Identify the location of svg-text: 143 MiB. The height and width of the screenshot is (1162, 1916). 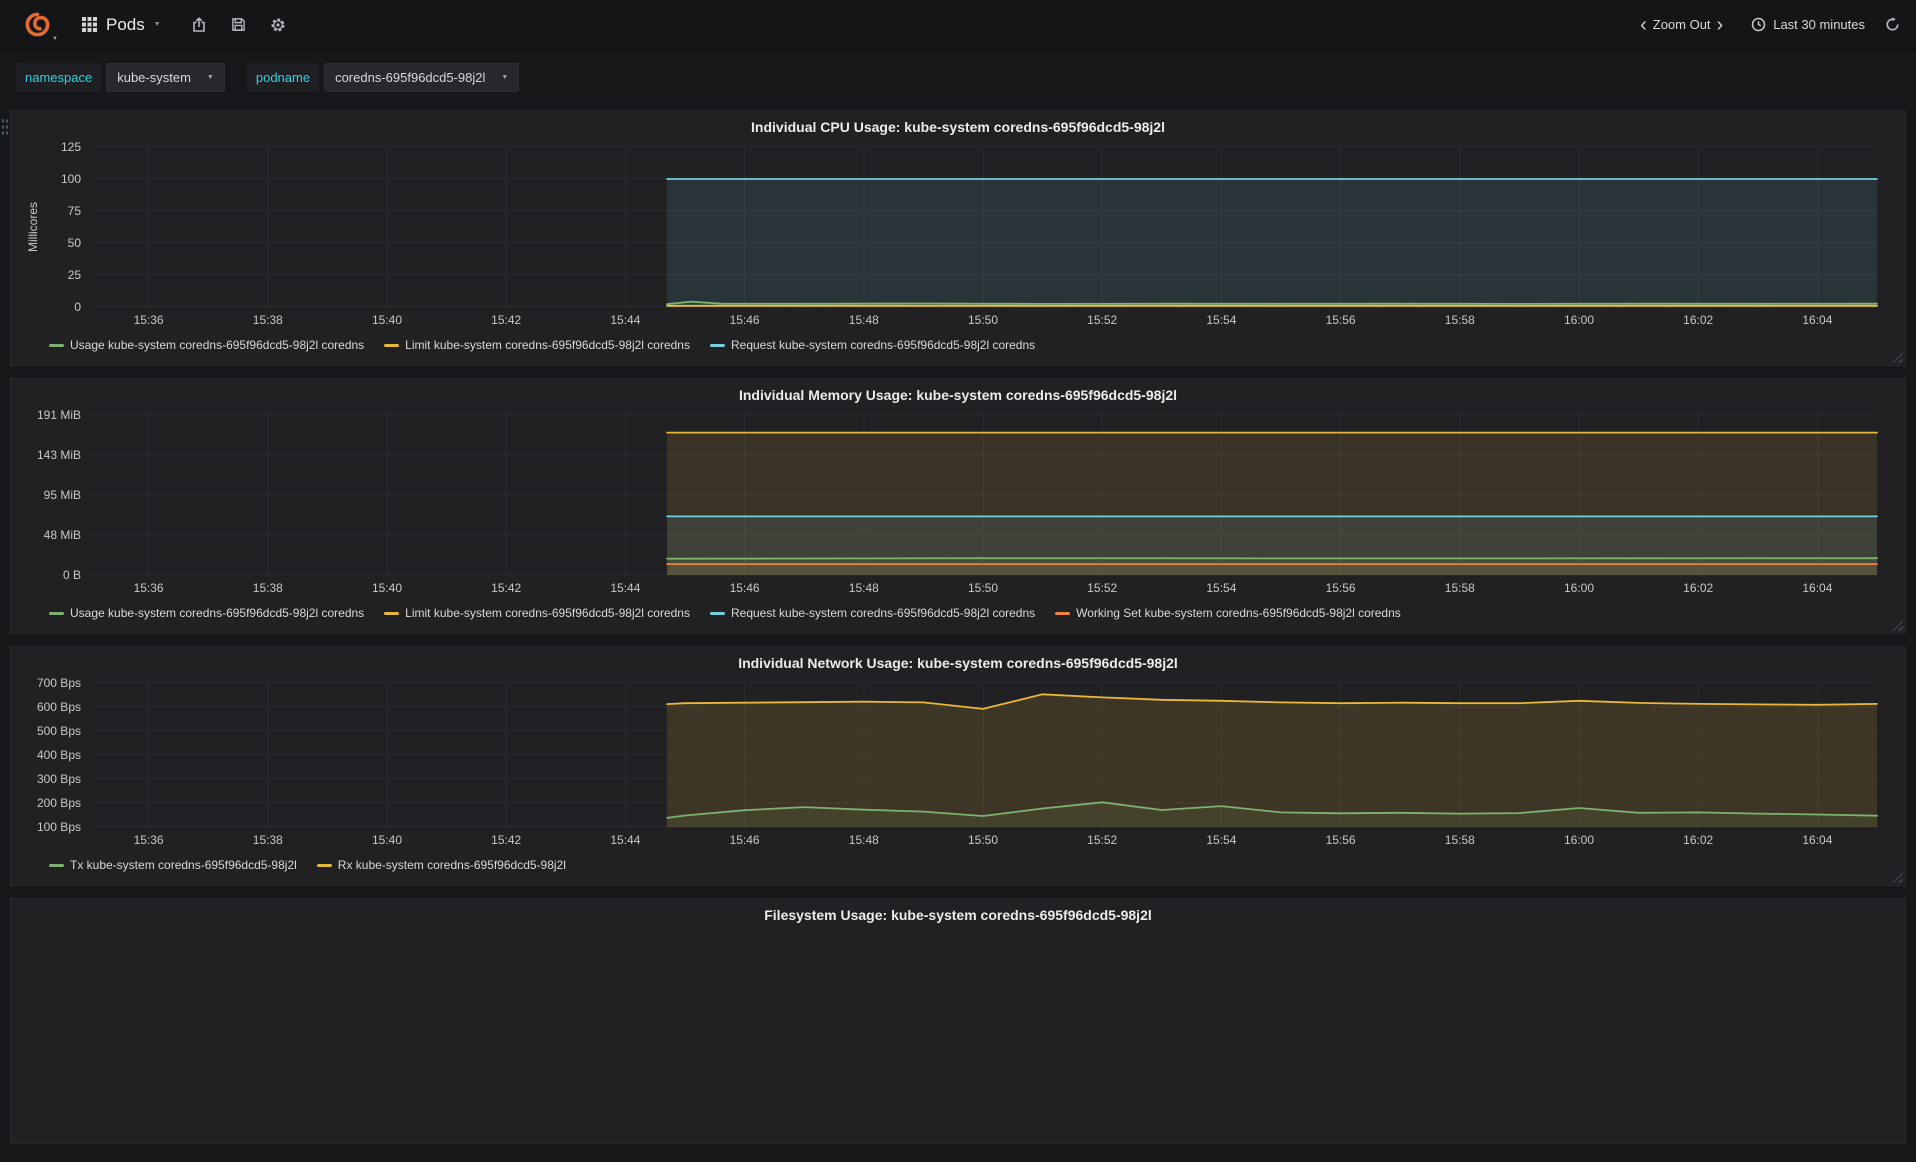
(59, 455).